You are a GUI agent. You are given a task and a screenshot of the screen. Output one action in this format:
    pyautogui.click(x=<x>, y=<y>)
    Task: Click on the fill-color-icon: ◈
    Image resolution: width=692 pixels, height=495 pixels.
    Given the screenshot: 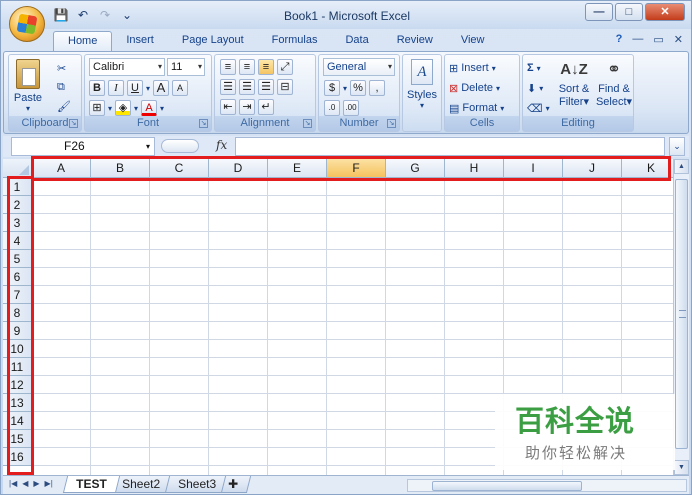 What is the action you would take?
    pyautogui.click(x=123, y=108)
    